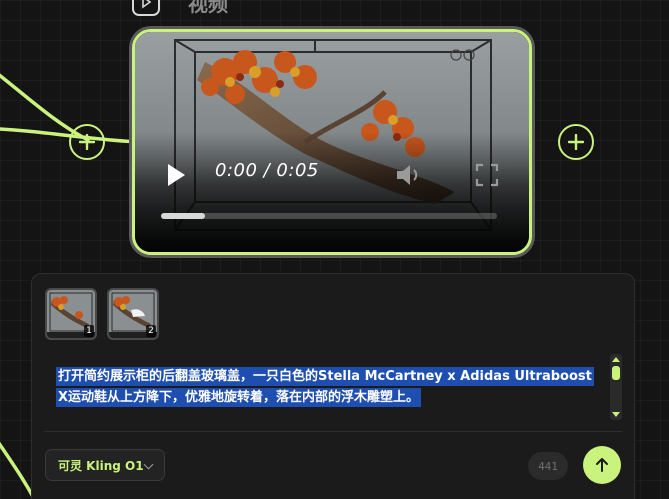 The width and height of the screenshot is (669, 499). Describe the element at coordinates (616, 373) in the screenshot. I see `scroll-thumb` at that location.